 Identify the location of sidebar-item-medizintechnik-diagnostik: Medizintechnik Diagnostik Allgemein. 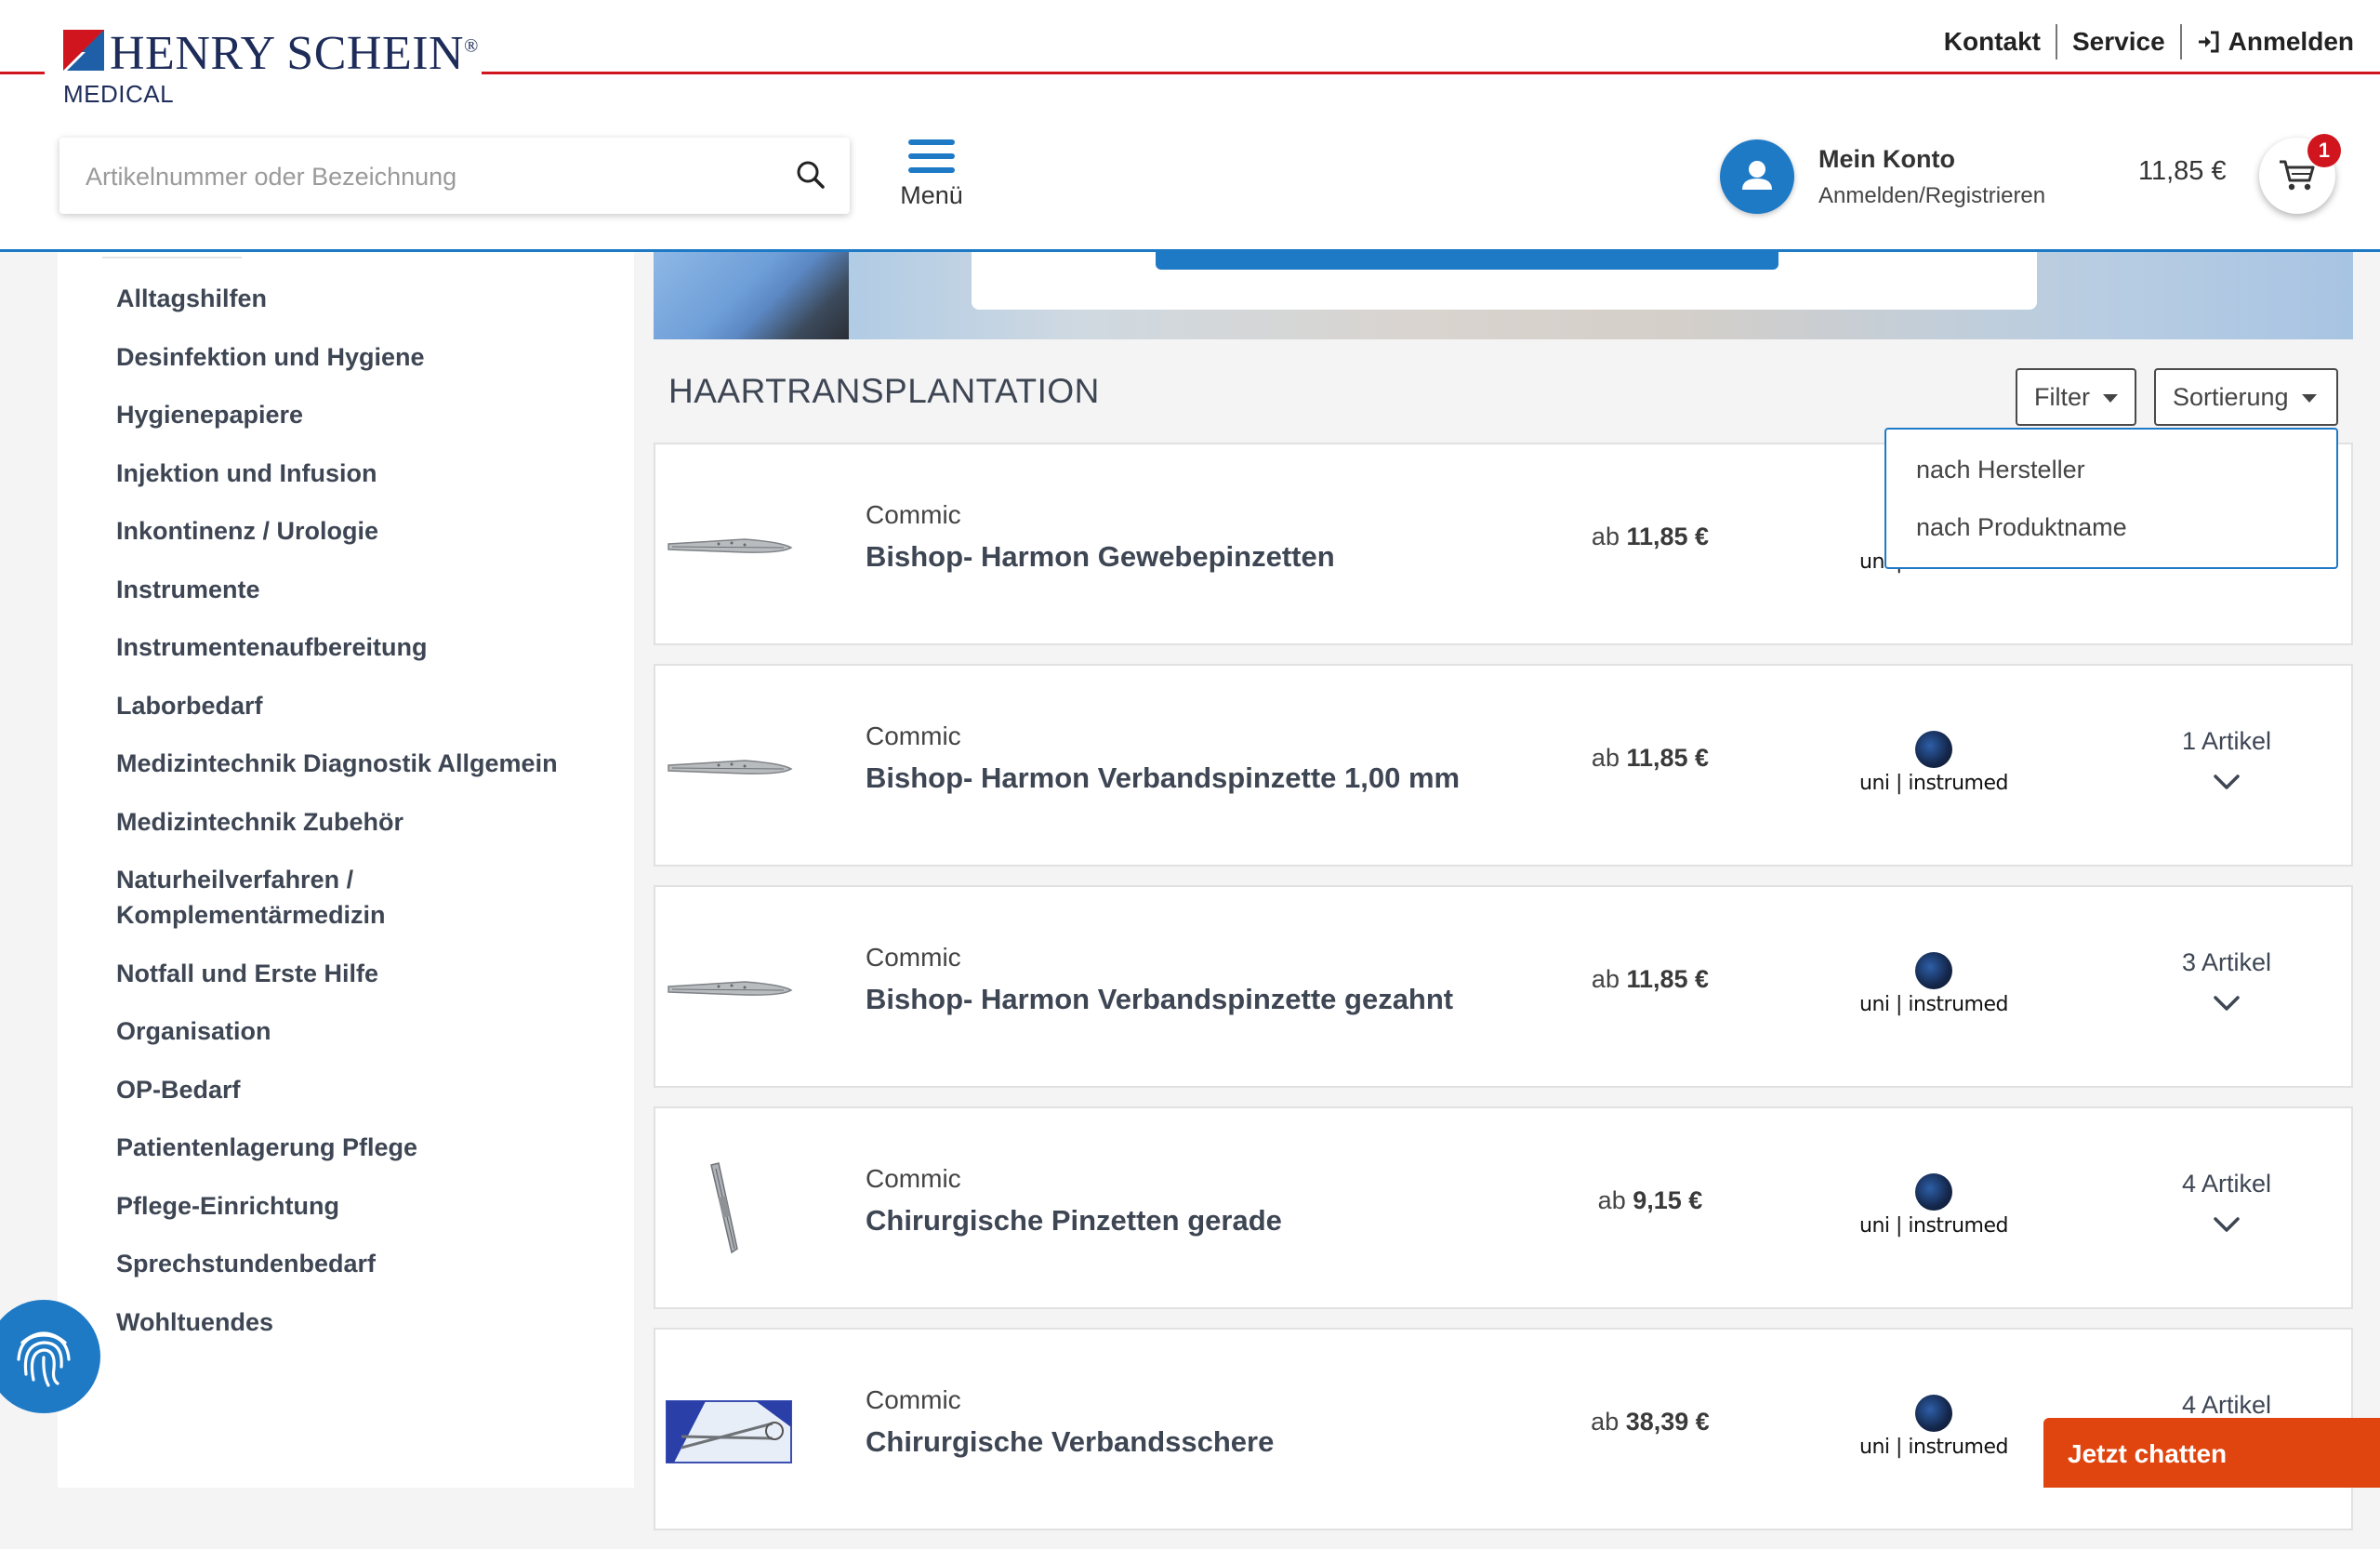
(367, 763).